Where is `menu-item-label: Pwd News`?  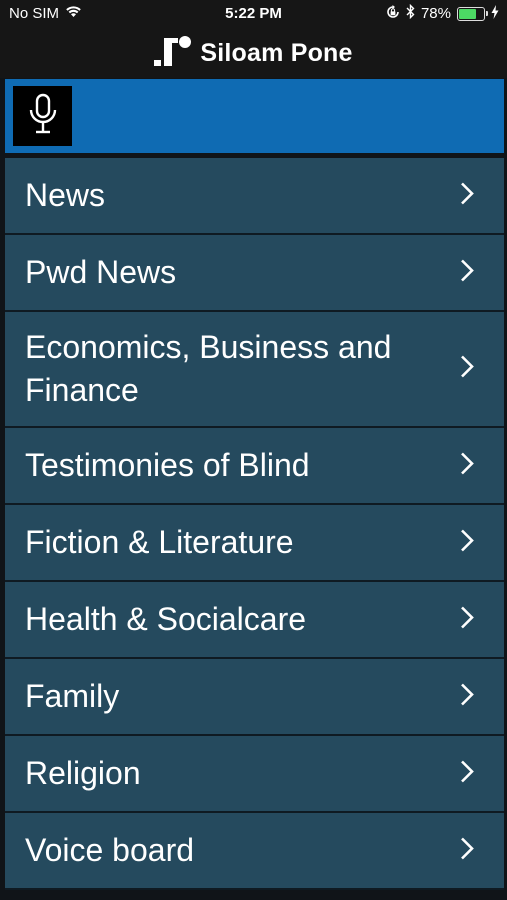
menu-item-label: Pwd News is located at coordinates (101, 272).